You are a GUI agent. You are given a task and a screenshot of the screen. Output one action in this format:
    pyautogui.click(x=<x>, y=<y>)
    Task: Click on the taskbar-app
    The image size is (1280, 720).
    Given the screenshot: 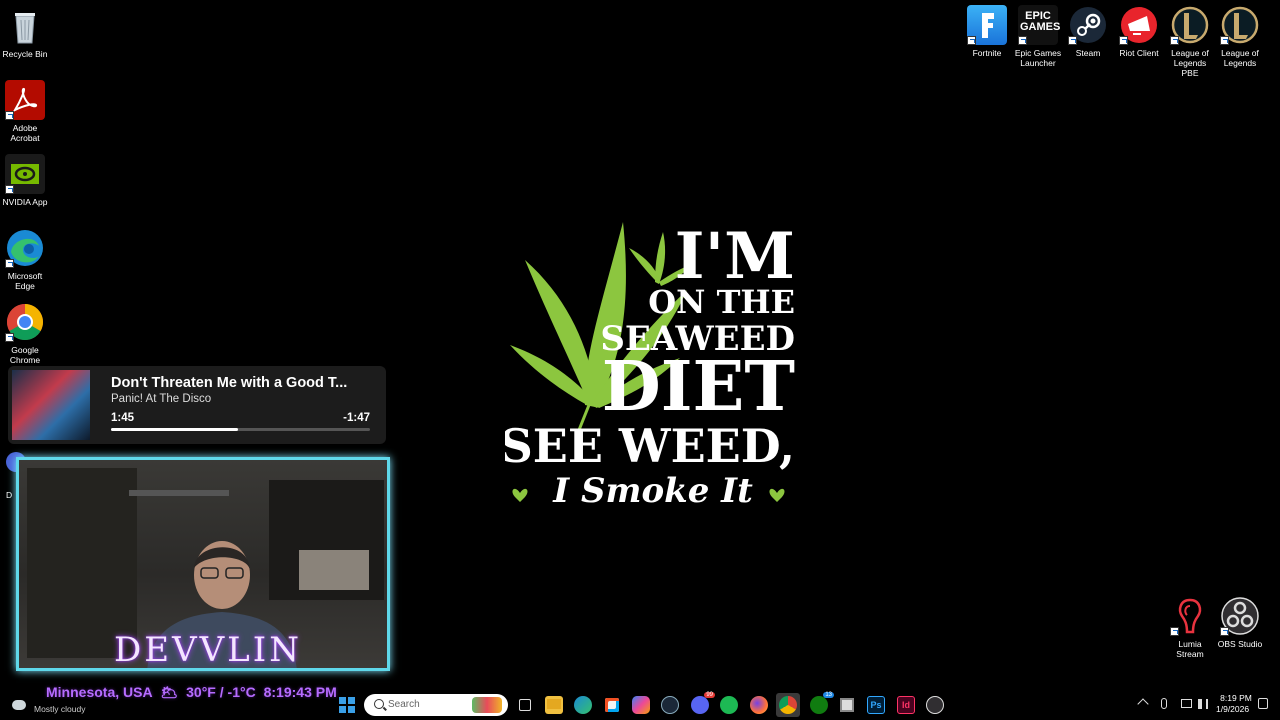 What is the action you would take?
    pyautogui.click(x=847, y=705)
    